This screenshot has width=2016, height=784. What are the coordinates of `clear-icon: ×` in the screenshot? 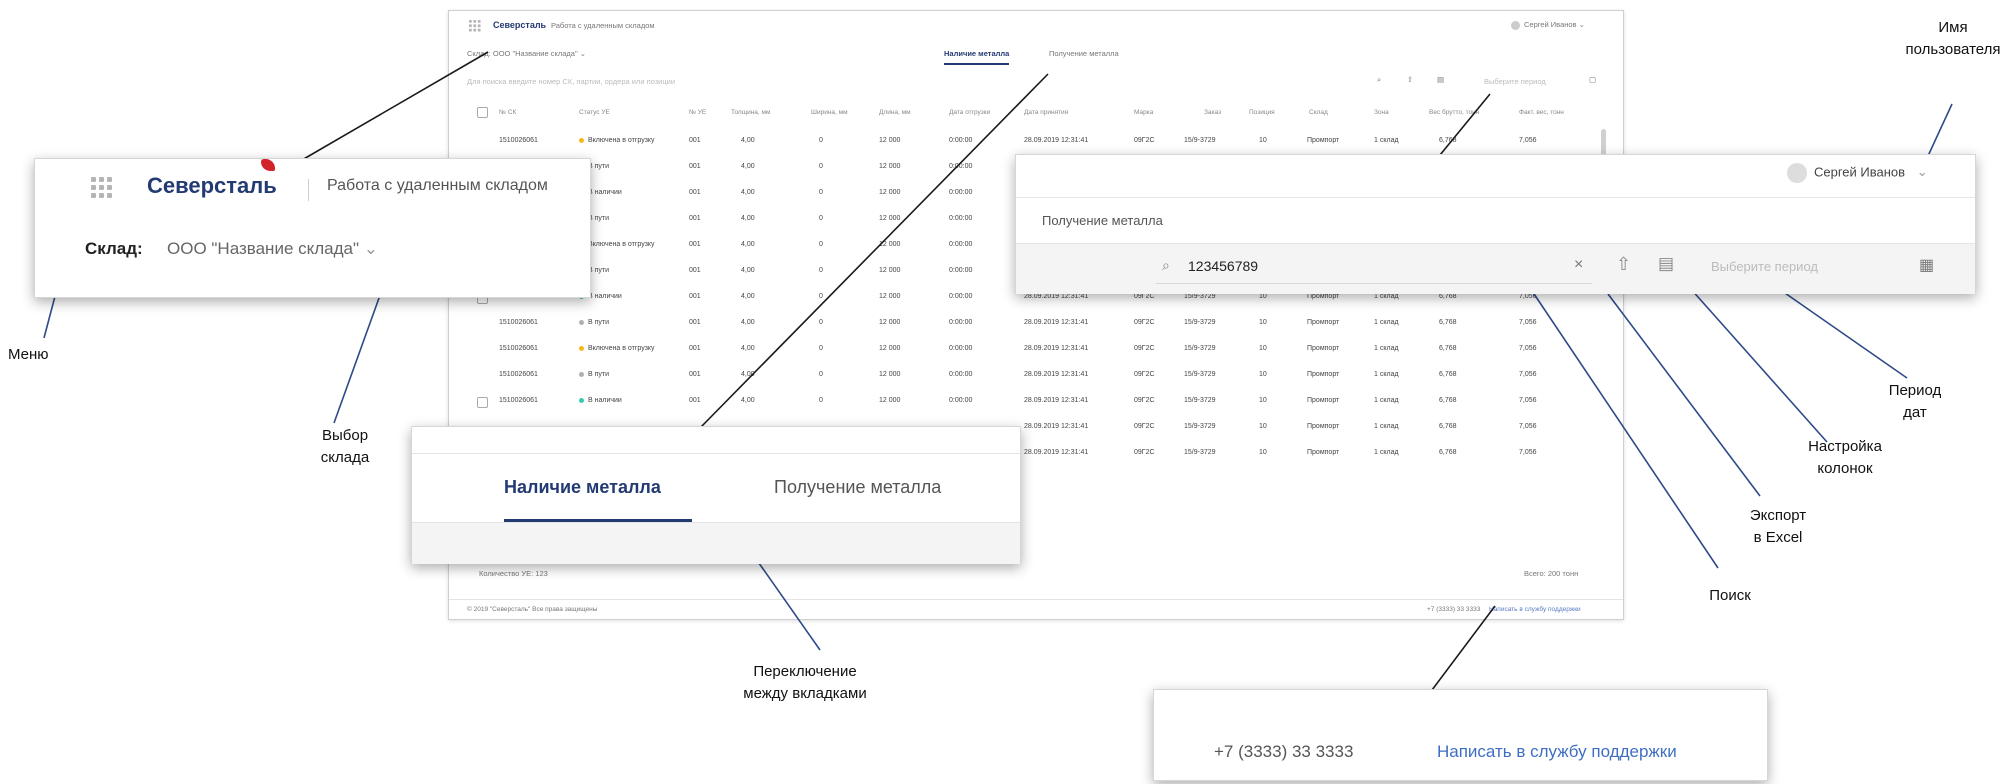 It's located at (1578, 265).